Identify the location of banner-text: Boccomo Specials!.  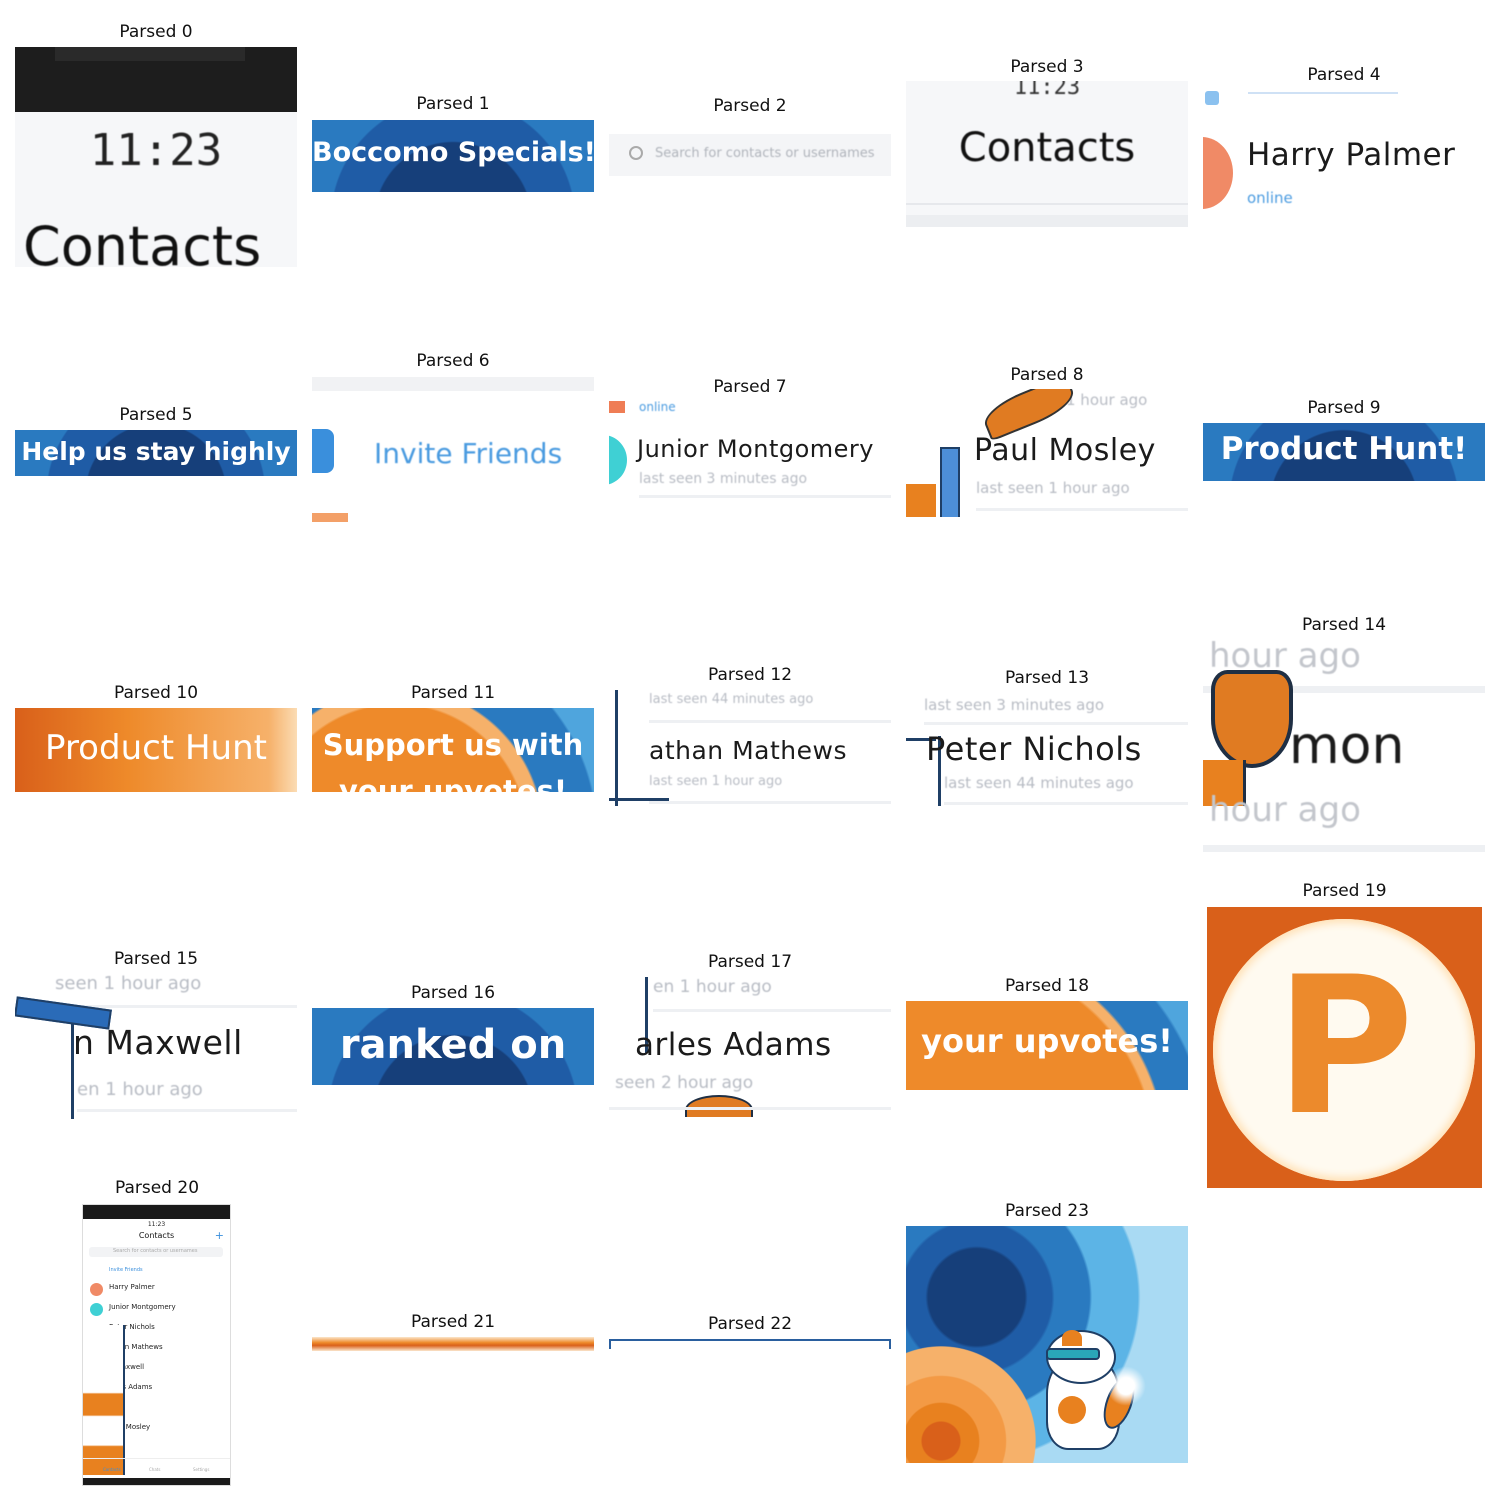
(453, 152).